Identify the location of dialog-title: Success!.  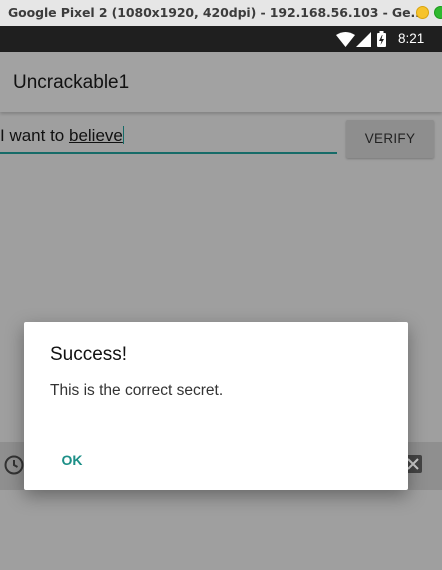
(89, 354).